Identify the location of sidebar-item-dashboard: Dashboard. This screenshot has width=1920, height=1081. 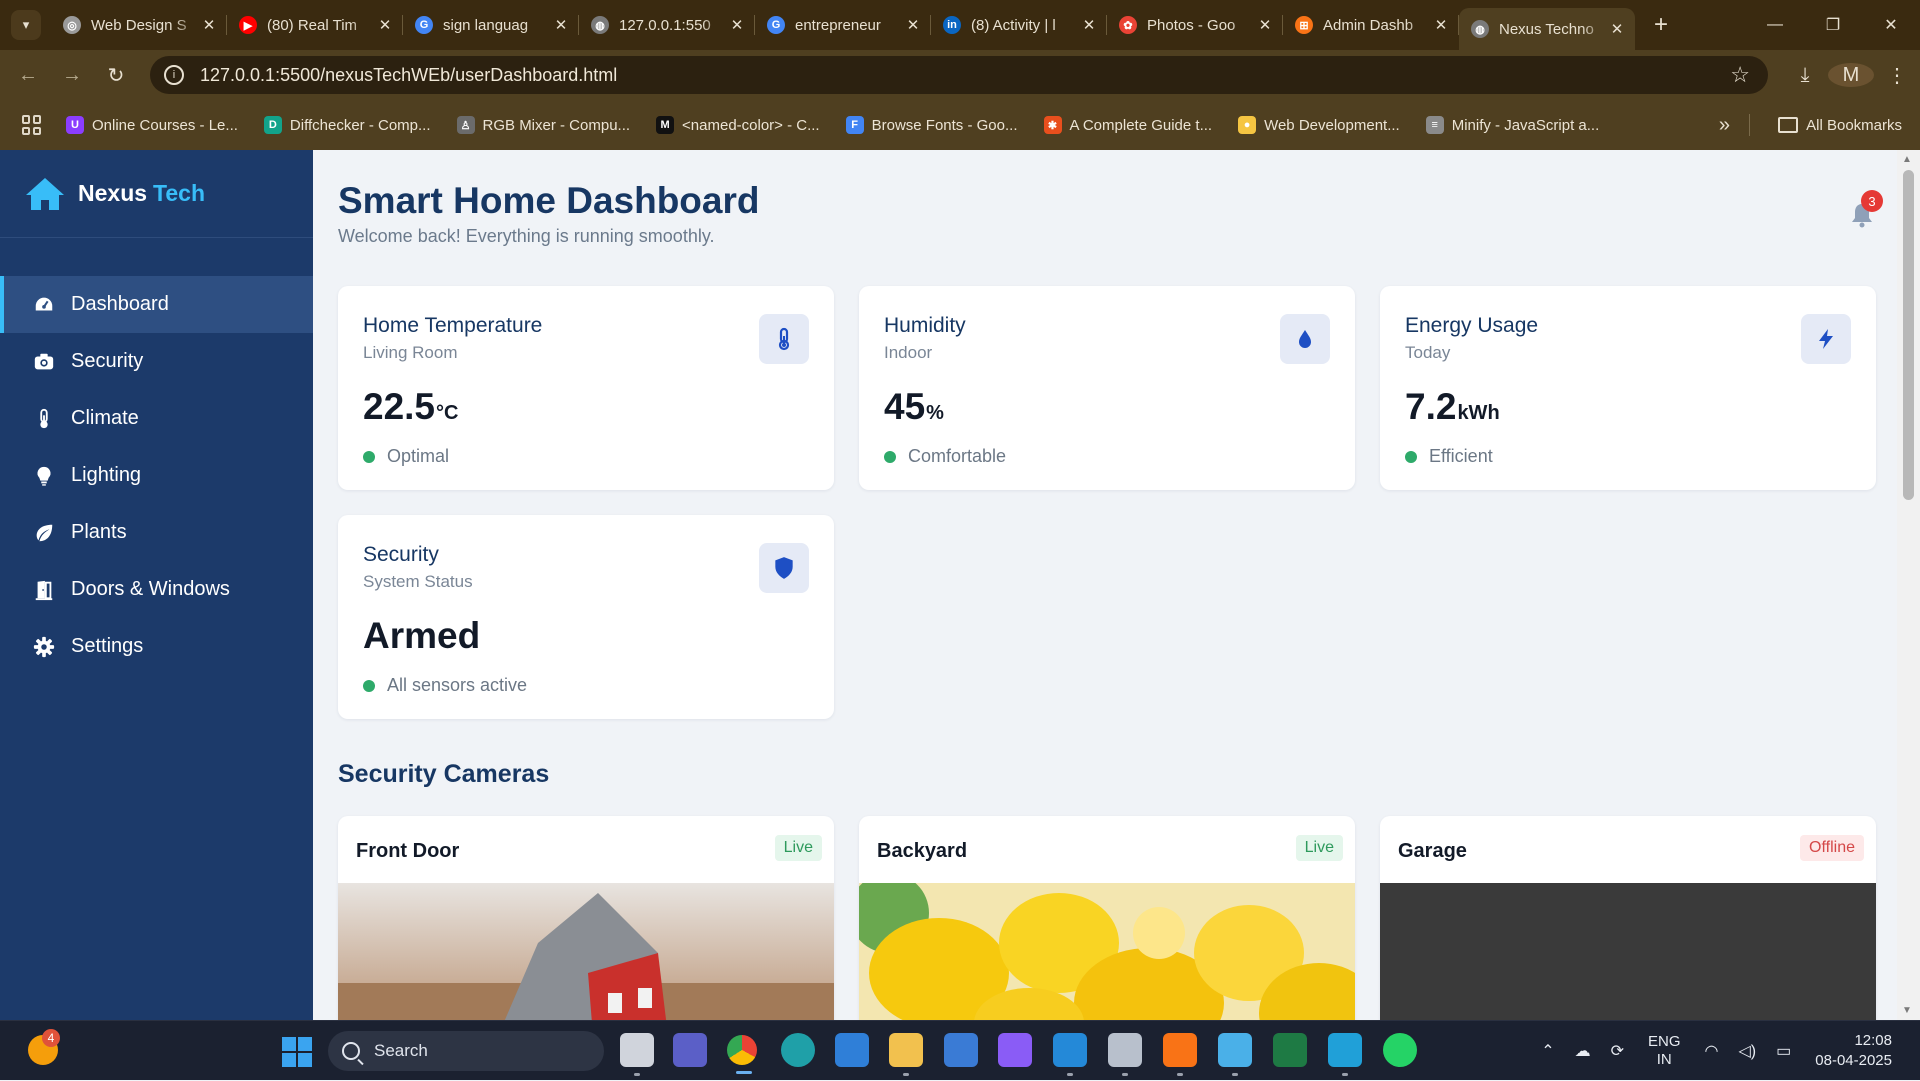
(156, 304).